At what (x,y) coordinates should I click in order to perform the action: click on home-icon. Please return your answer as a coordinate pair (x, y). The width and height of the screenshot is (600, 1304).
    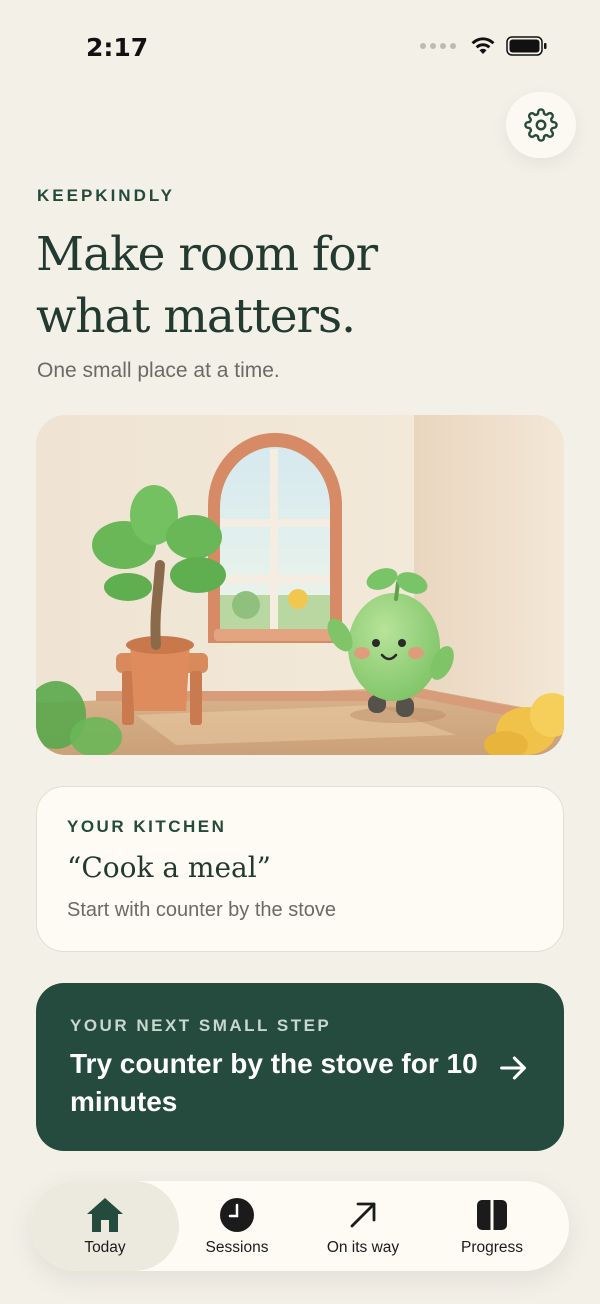
    Looking at the image, I should click on (105, 1215).